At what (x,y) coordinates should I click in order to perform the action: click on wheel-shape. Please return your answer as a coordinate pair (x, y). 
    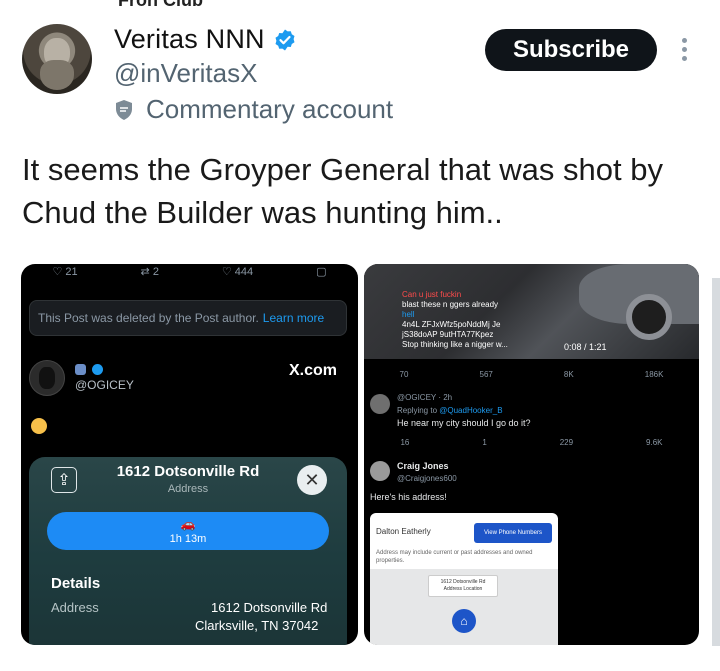
    Looking at the image, I should click on (649, 317).